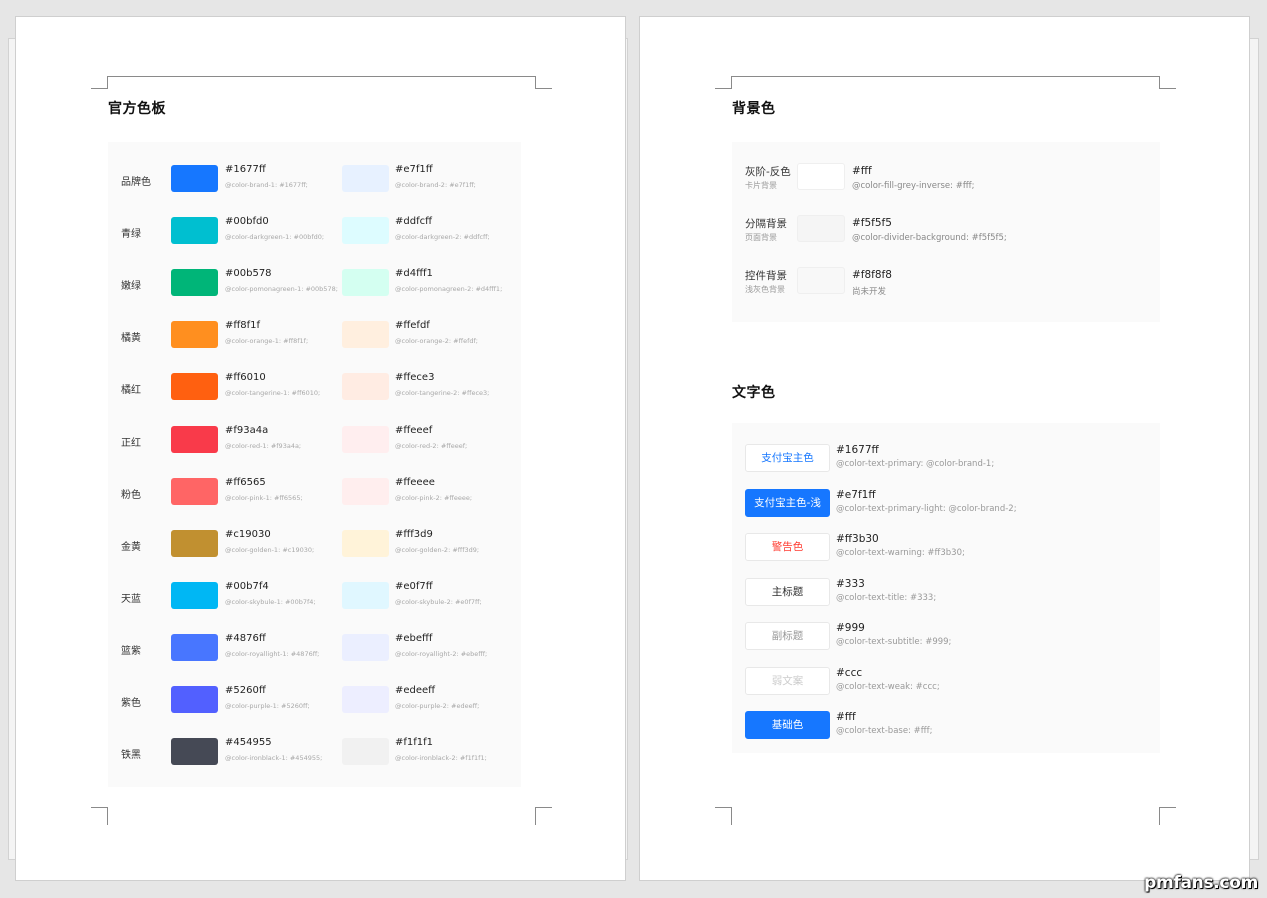 The image size is (1267, 898). What do you see at coordinates (850, 583) in the screenshot?
I see `hex-value: #333` at bounding box center [850, 583].